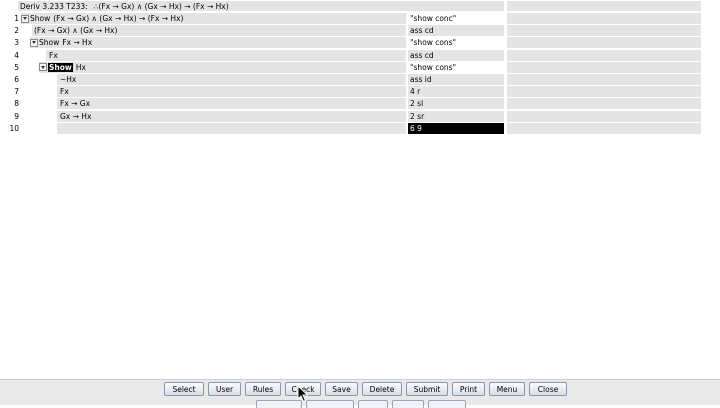 The width and height of the screenshot is (720, 408). Describe the element at coordinates (456, 79) in the screenshot. I see `justification-cell: ass id` at that location.